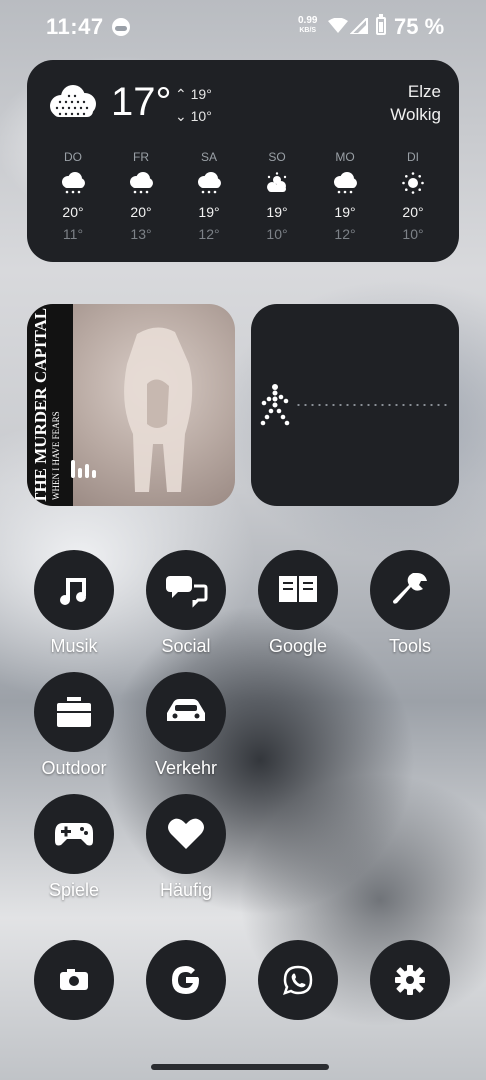 The height and width of the screenshot is (1080, 486). What do you see at coordinates (186, 833) in the screenshot?
I see `heart-icon` at bounding box center [186, 833].